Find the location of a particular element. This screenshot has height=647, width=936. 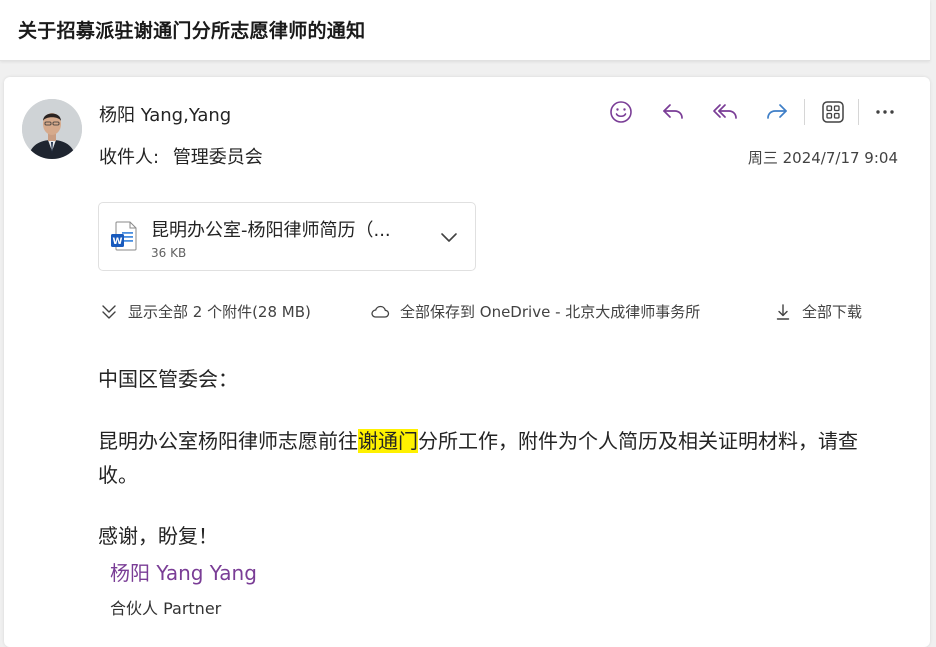

svg-text: W is located at coordinates (118, 242).